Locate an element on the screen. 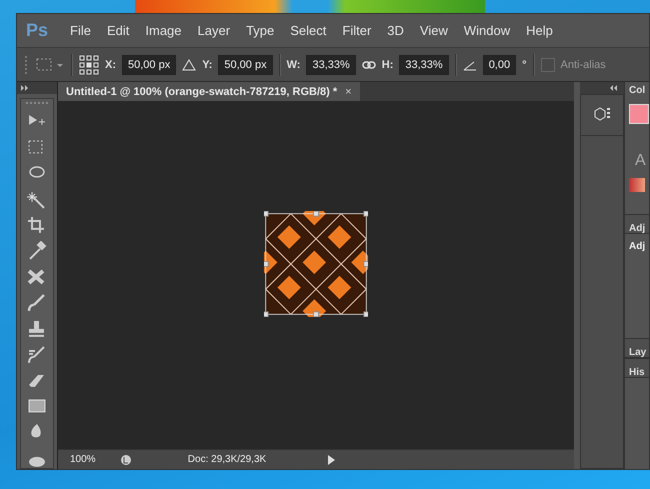  app-logo: Ps is located at coordinates (37, 30).